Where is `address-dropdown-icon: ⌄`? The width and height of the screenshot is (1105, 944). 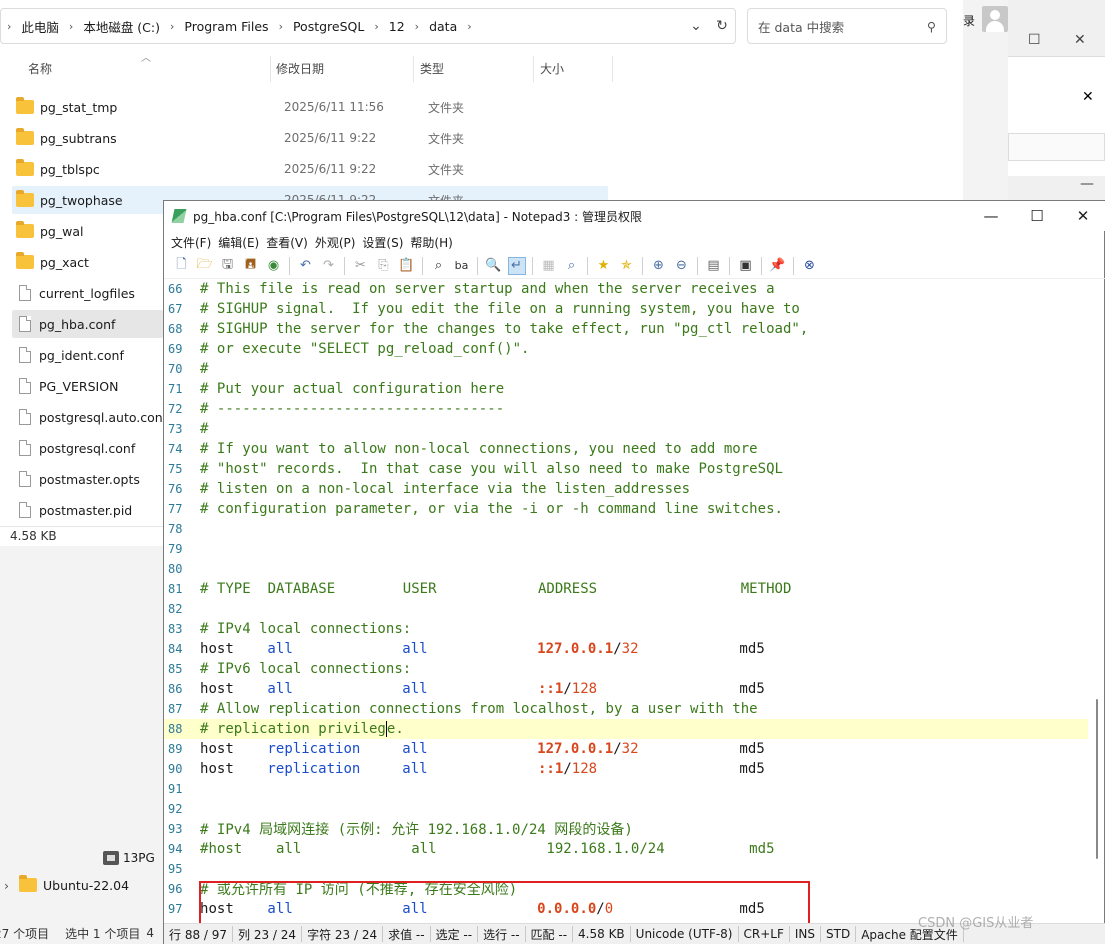 address-dropdown-icon: ⌄ is located at coordinates (696, 26).